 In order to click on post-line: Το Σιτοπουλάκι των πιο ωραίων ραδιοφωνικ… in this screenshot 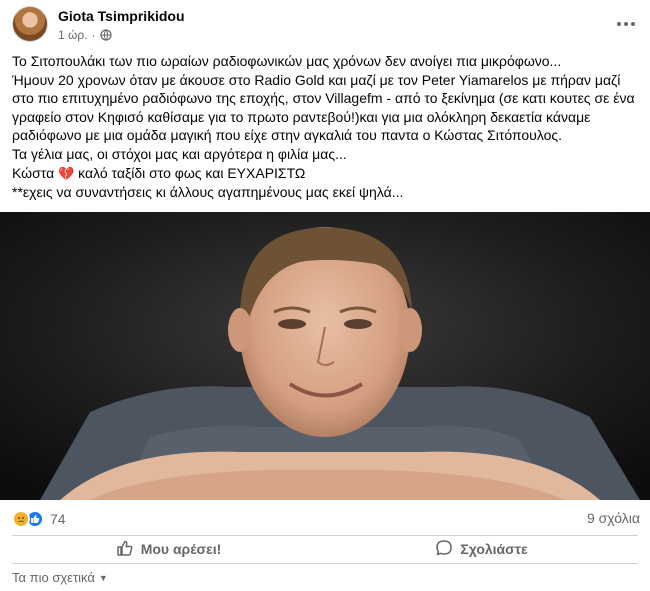, I will do `click(287, 61)`.